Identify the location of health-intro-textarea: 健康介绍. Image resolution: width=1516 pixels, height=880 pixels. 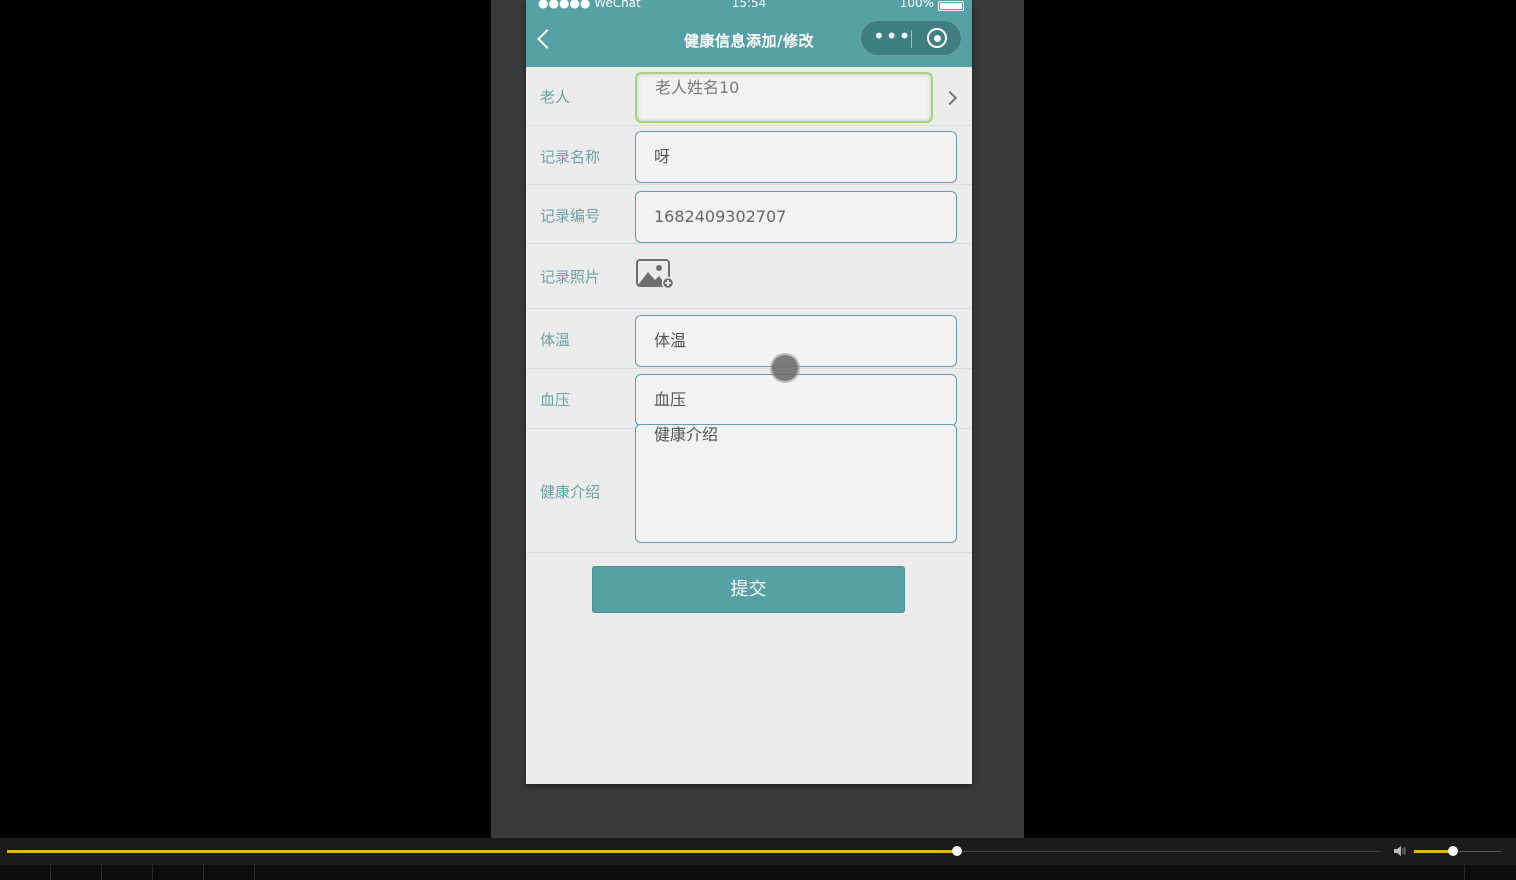
(796, 483).